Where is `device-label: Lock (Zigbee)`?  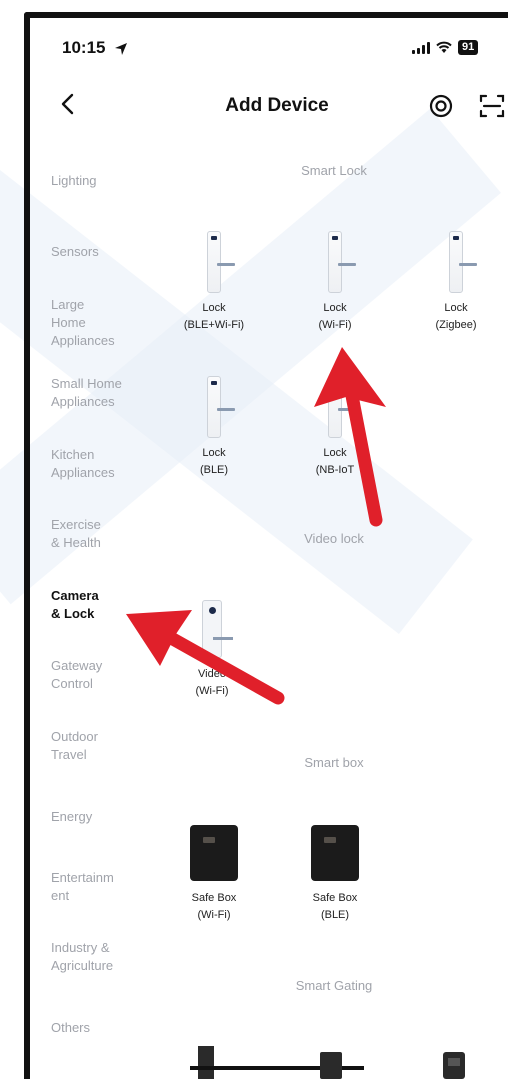 device-label: Lock (Zigbee) is located at coordinates (456, 316).